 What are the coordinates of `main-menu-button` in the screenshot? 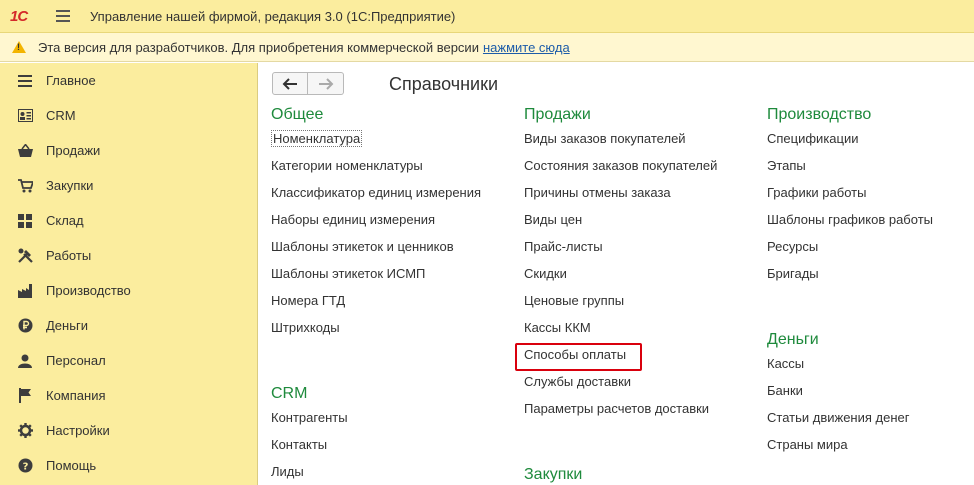 It's located at (63, 16).